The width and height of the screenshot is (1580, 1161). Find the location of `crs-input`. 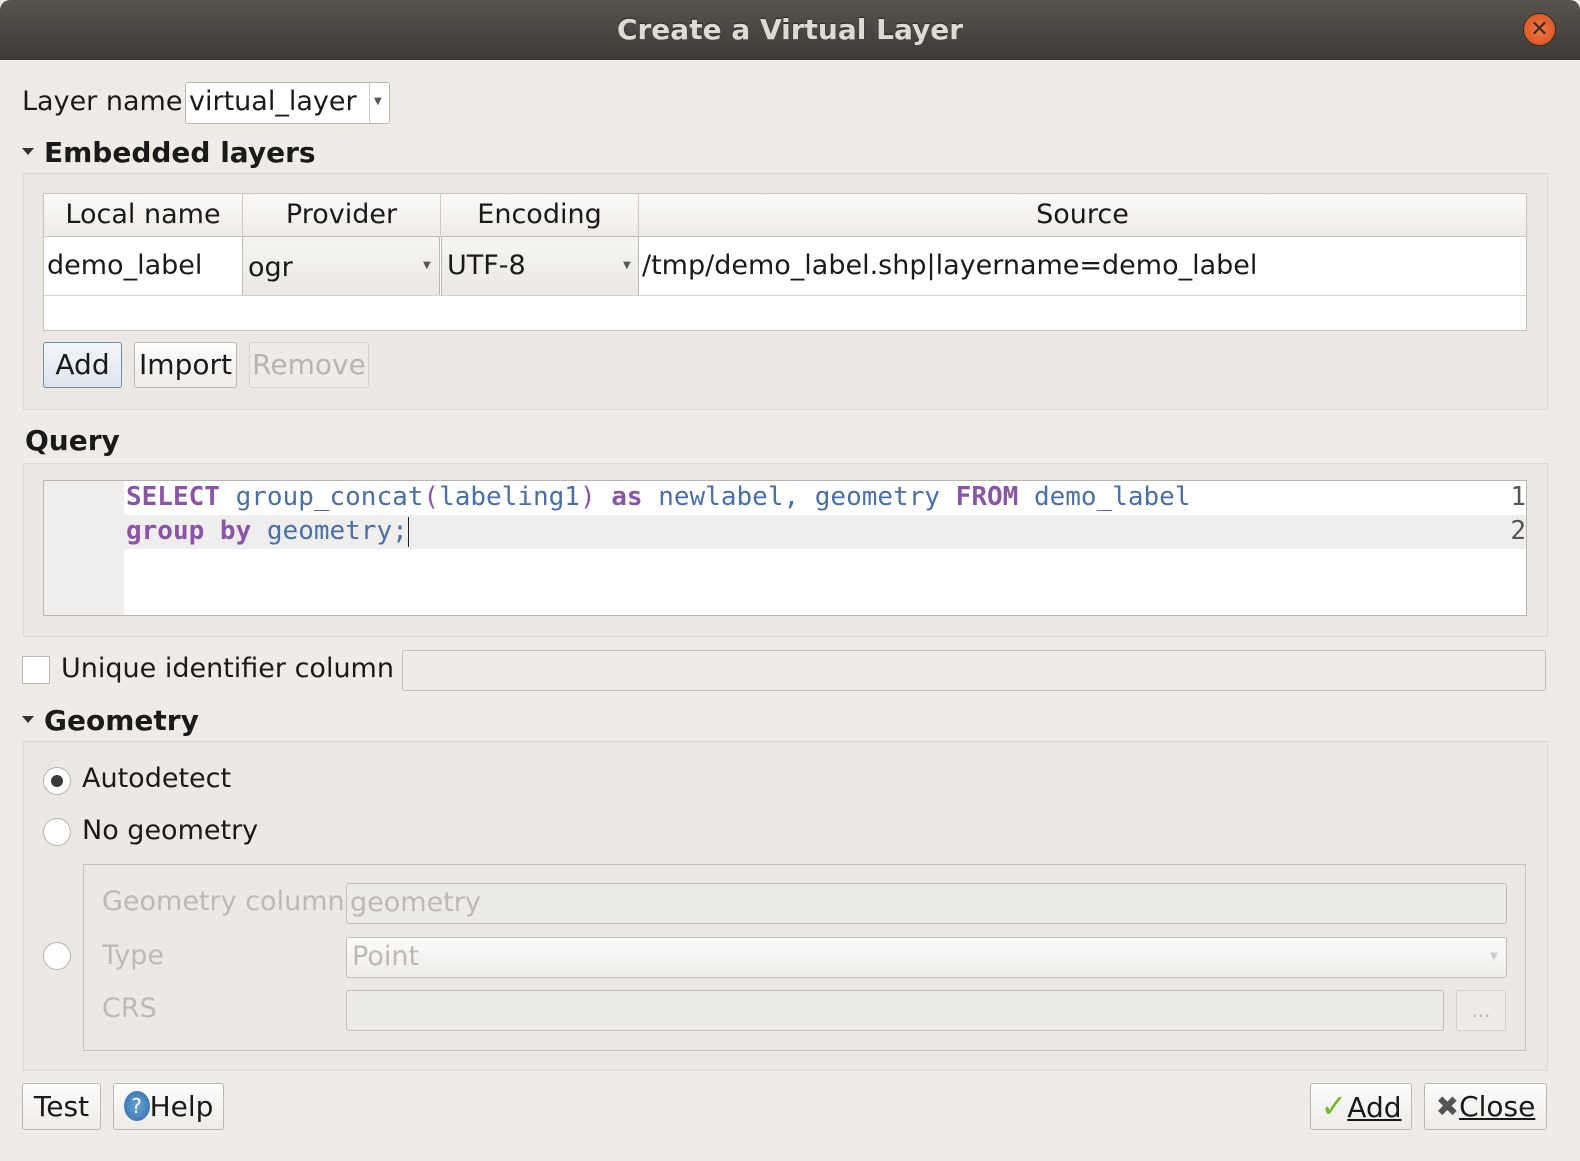

crs-input is located at coordinates (895, 1010).